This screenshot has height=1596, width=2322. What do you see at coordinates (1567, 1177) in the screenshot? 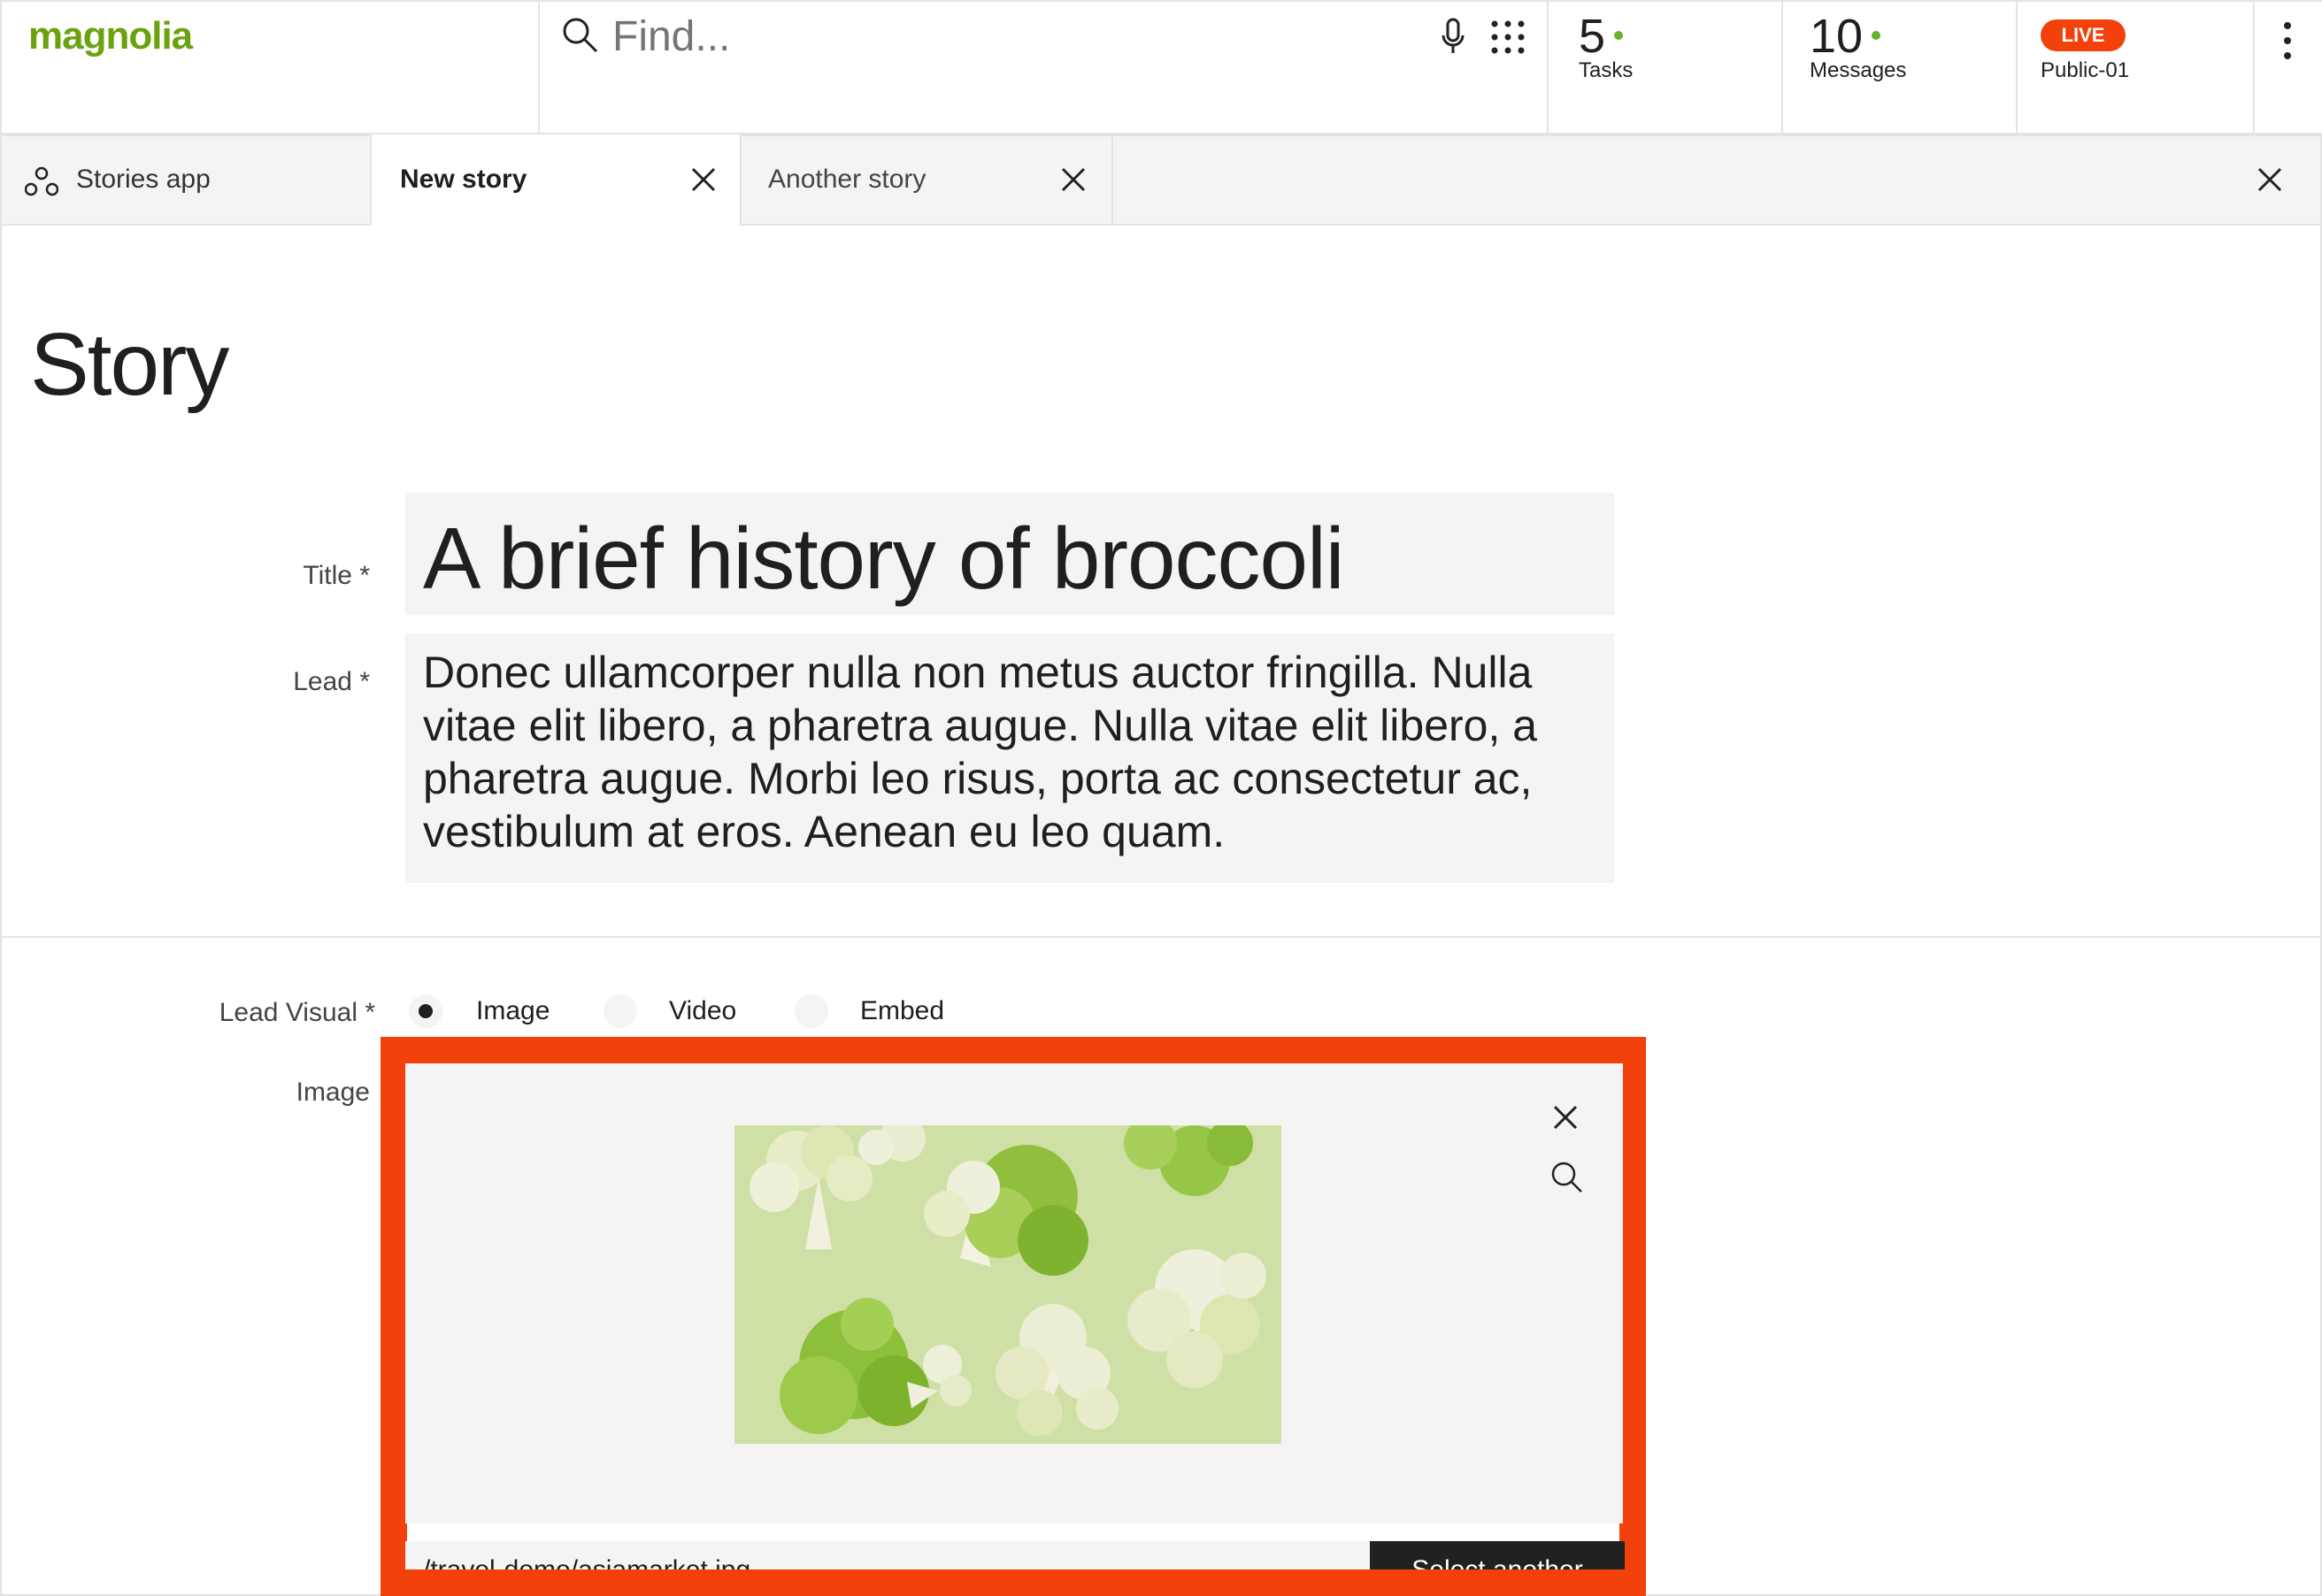
I see `zoom-icon` at bounding box center [1567, 1177].